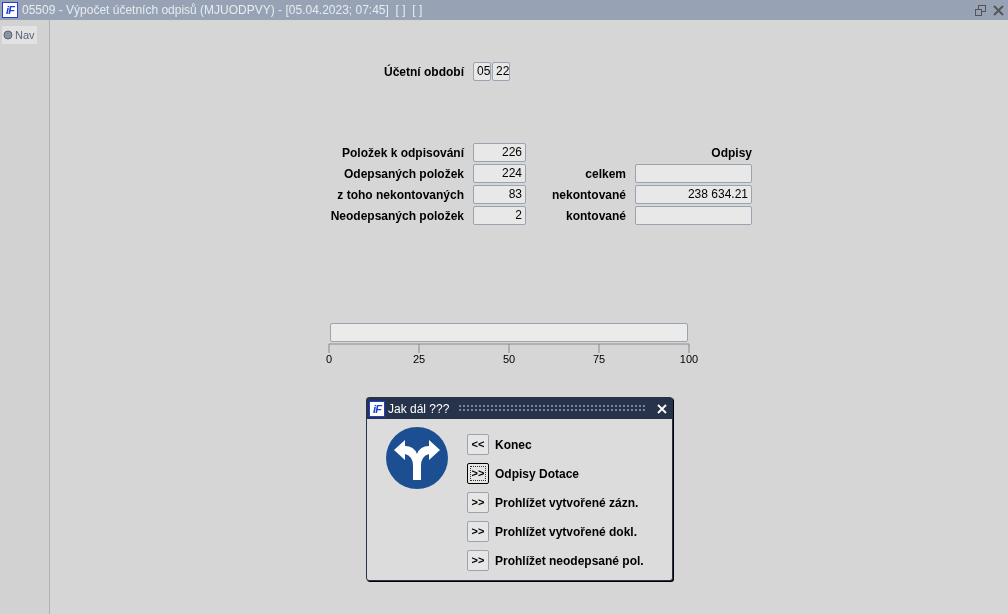 This screenshot has height=614, width=1008. Describe the element at coordinates (329, 359) in the screenshot. I see `scale-label: 0` at that location.